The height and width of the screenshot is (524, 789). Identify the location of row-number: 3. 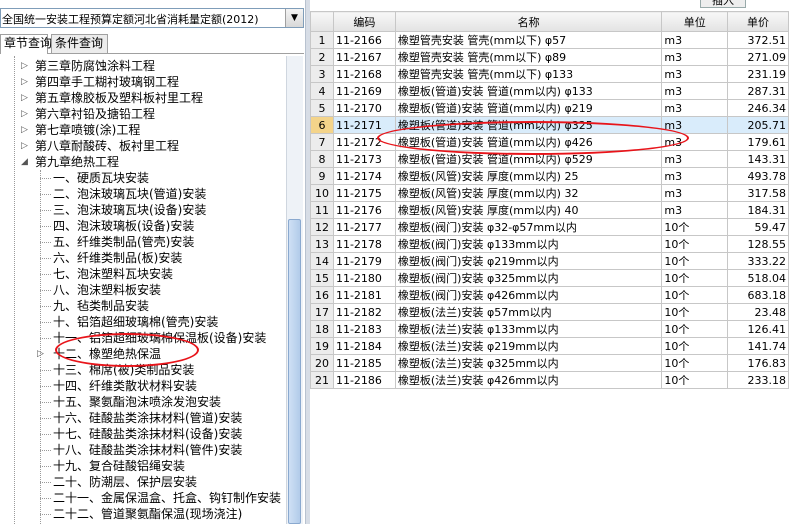
(322, 74).